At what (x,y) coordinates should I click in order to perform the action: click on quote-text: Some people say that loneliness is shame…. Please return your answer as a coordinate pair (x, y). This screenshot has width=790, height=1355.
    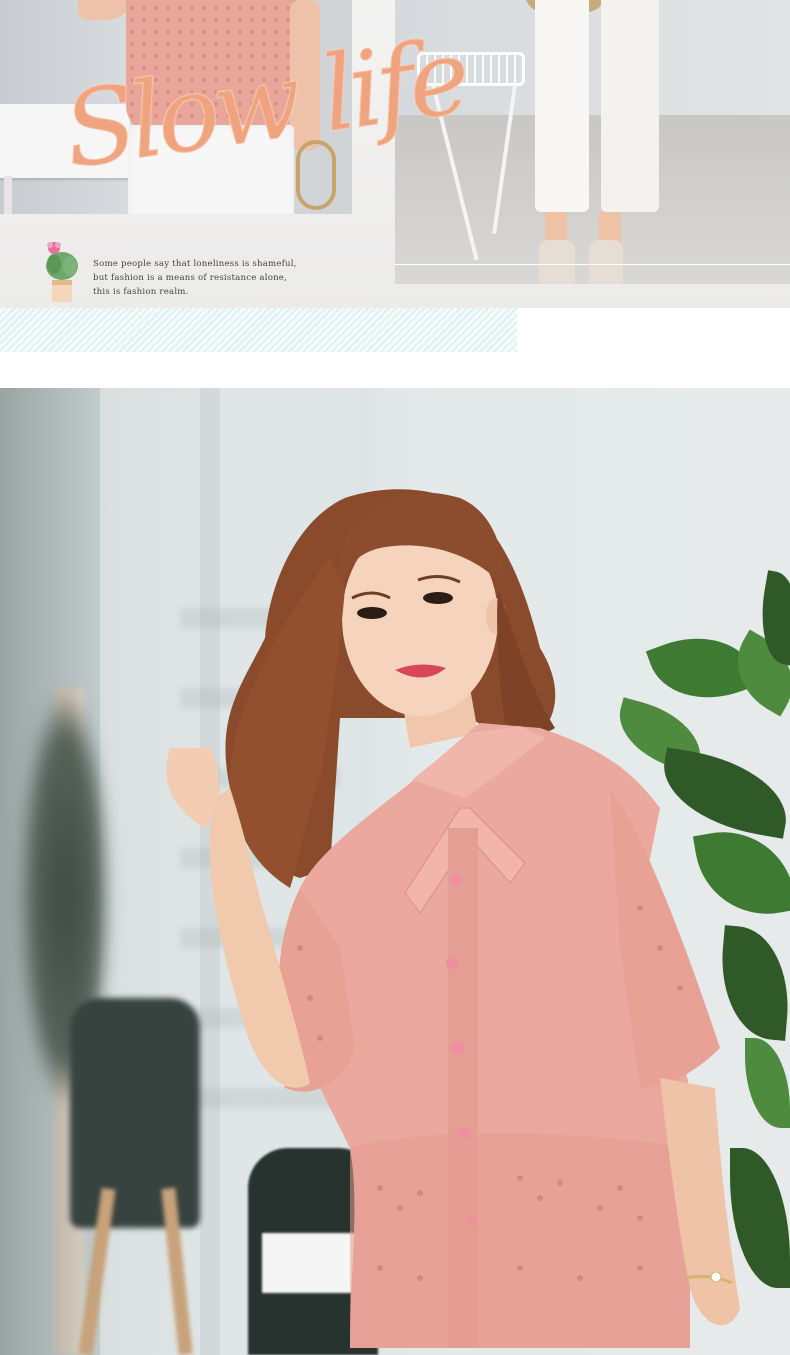
    Looking at the image, I should click on (208, 278).